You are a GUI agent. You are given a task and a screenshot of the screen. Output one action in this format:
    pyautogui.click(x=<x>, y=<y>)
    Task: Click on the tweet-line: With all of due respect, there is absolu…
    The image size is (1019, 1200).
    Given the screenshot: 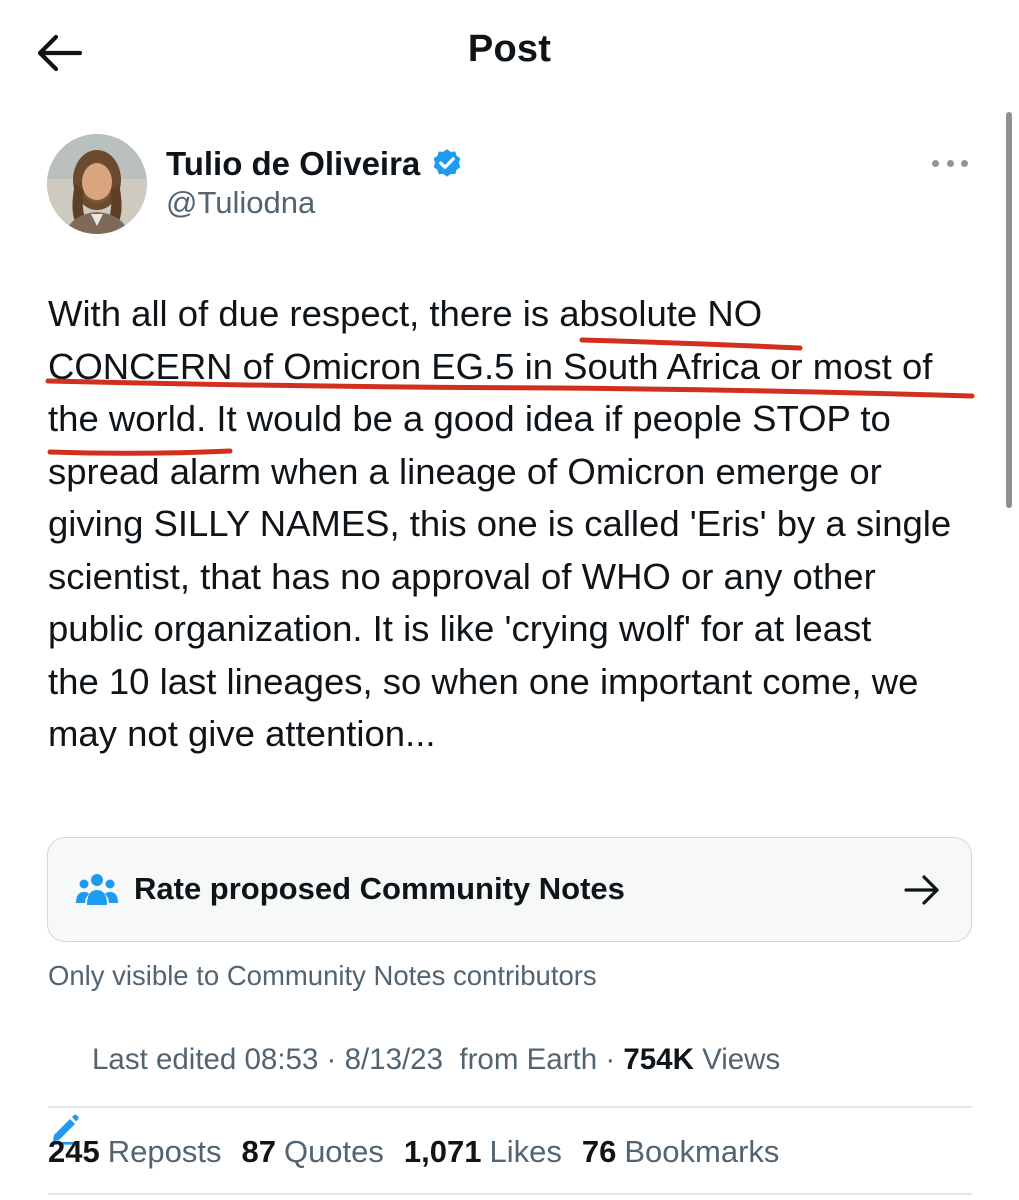 What is the action you would take?
    pyautogui.click(x=405, y=313)
    